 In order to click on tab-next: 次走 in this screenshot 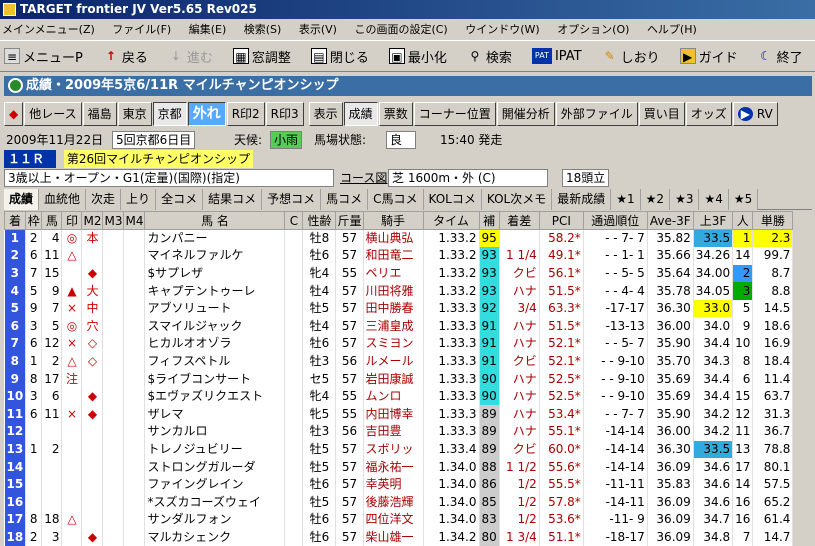, I will do `click(103, 199)`.